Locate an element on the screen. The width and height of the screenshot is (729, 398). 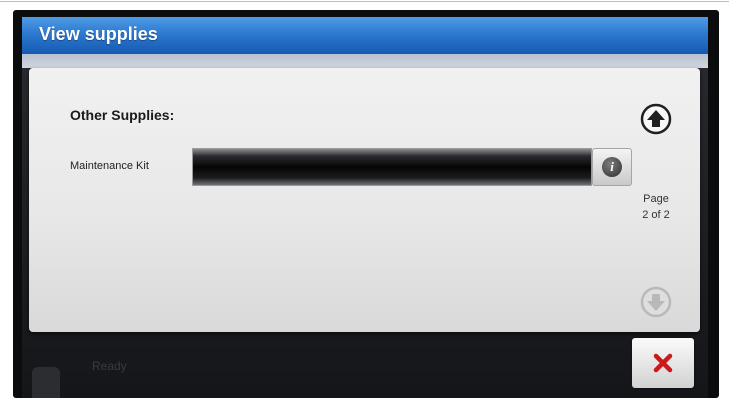
close-x-icon is located at coordinates (663, 363).